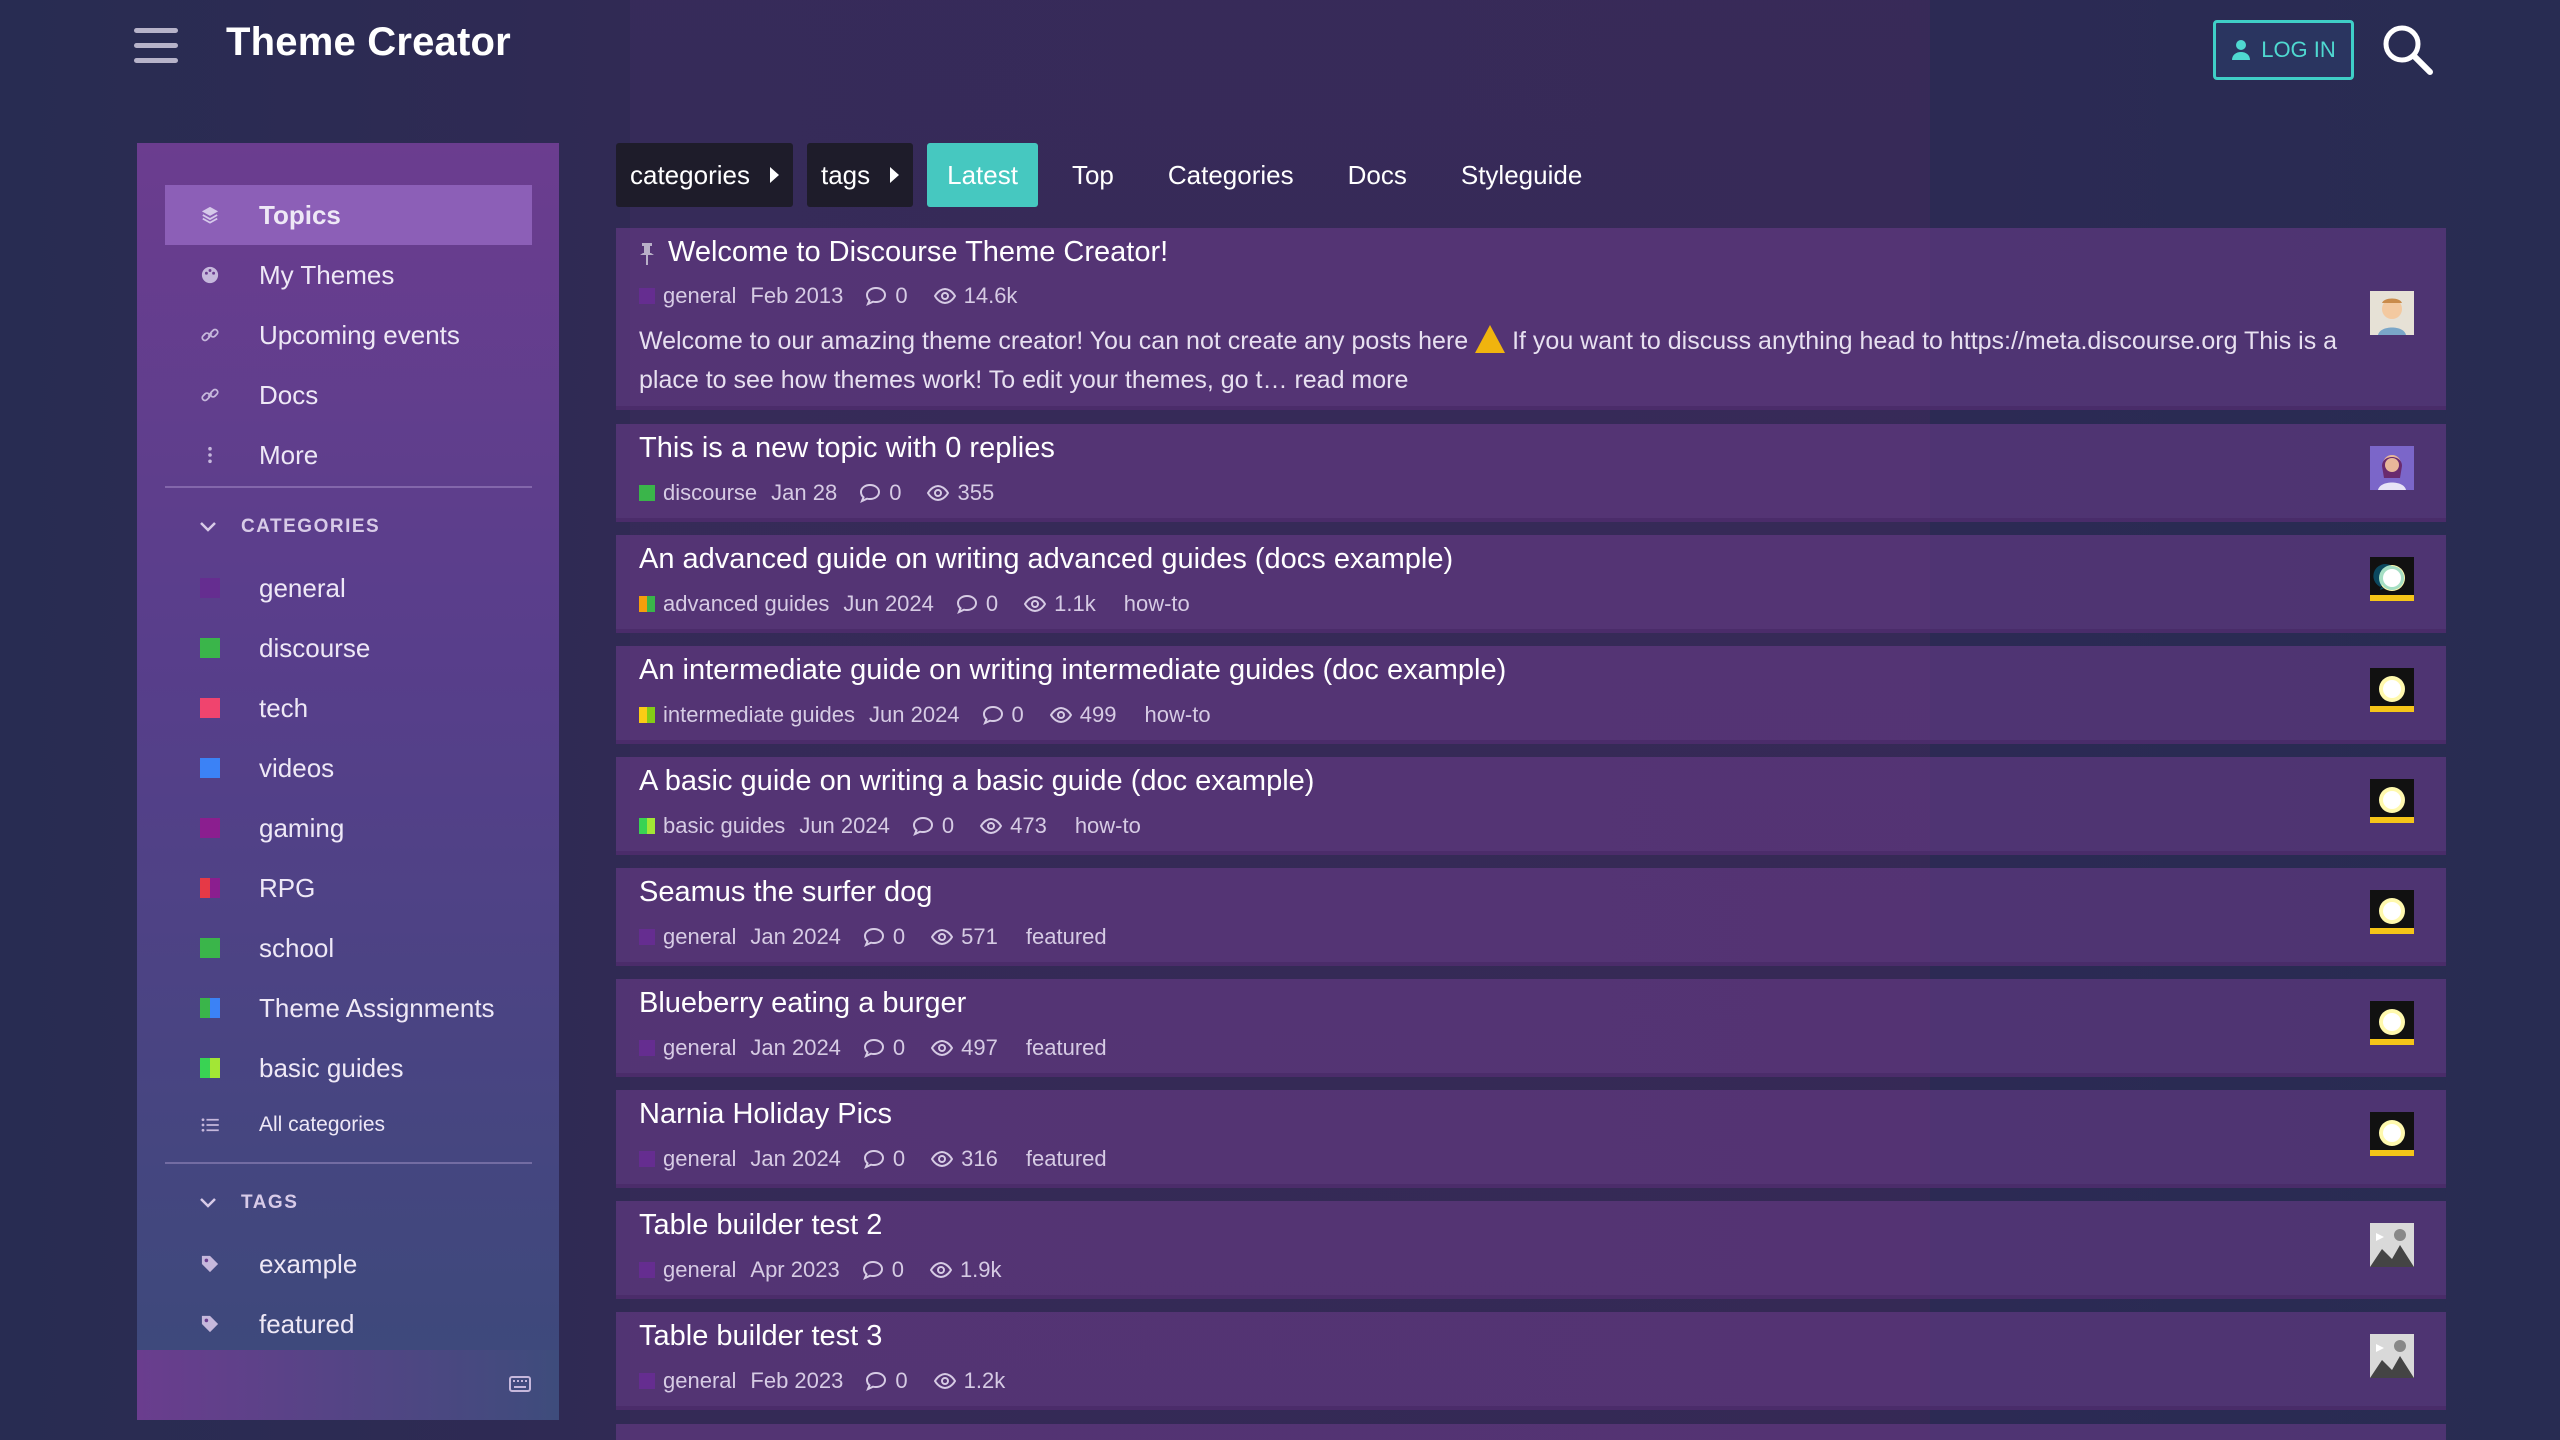 This screenshot has width=2560, height=1440. Describe the element at coordinates (785, 892) in the screenshot. I see `topic-title: Seamus the surfer dog` at that location.